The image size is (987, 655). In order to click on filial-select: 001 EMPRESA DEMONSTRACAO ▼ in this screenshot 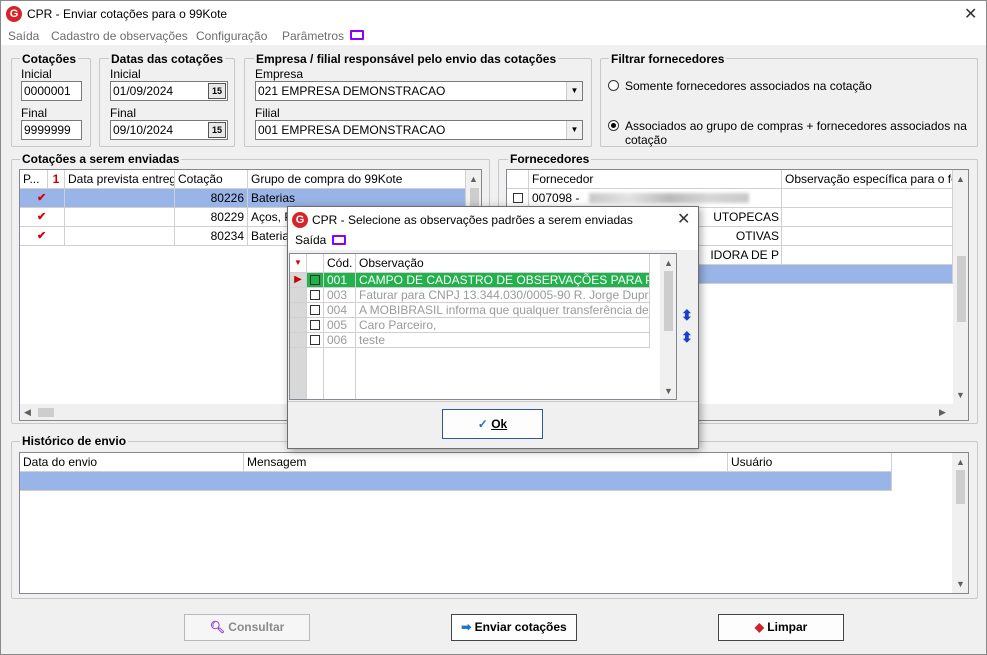, I will do `click(419, 130)`.